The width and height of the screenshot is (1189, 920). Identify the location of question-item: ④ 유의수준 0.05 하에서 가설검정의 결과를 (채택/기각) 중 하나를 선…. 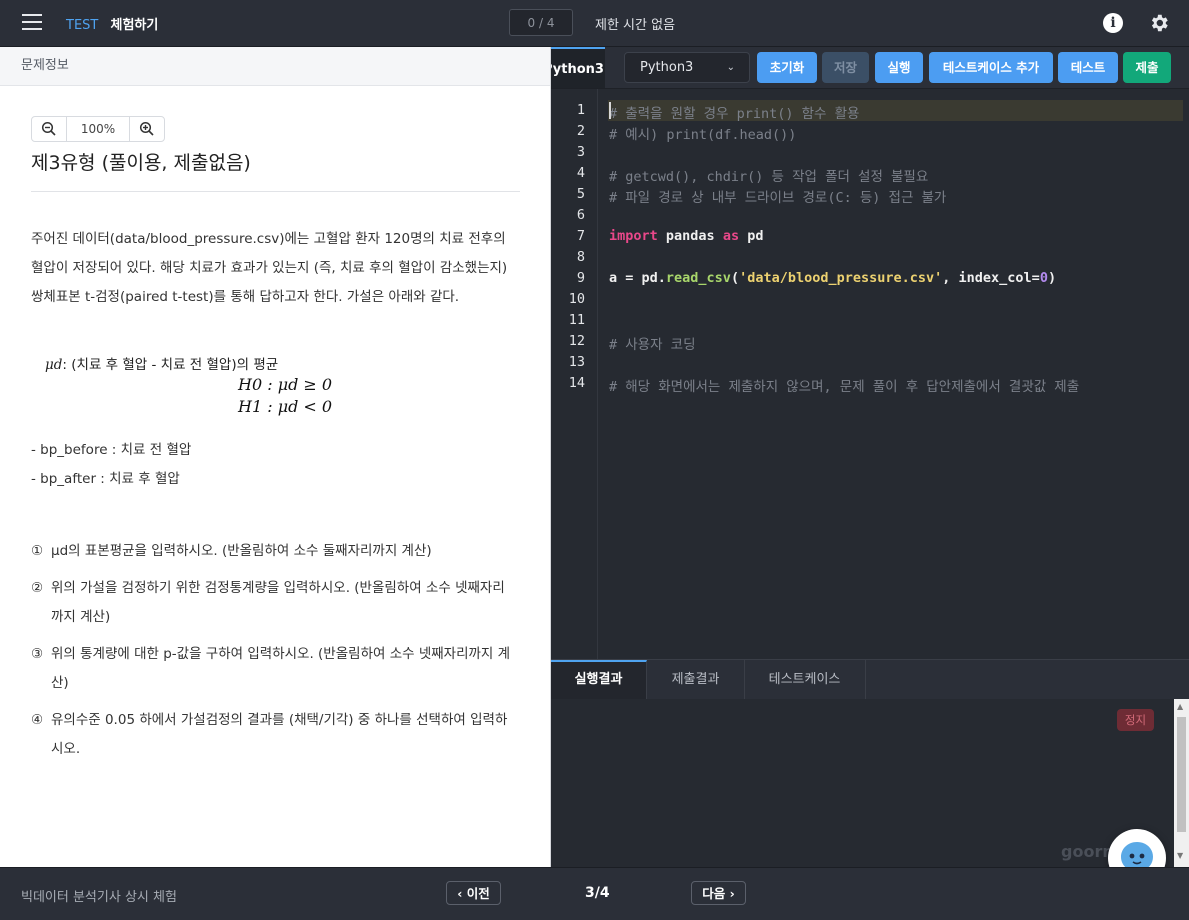
(269, 734).